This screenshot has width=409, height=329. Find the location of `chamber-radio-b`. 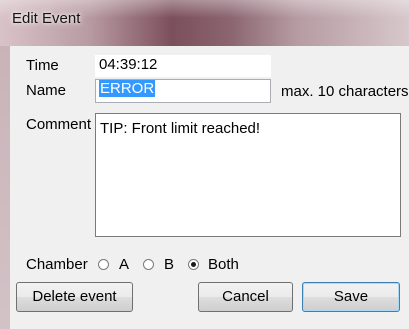

chamber-radio-b is located at coordinates (148, 264).